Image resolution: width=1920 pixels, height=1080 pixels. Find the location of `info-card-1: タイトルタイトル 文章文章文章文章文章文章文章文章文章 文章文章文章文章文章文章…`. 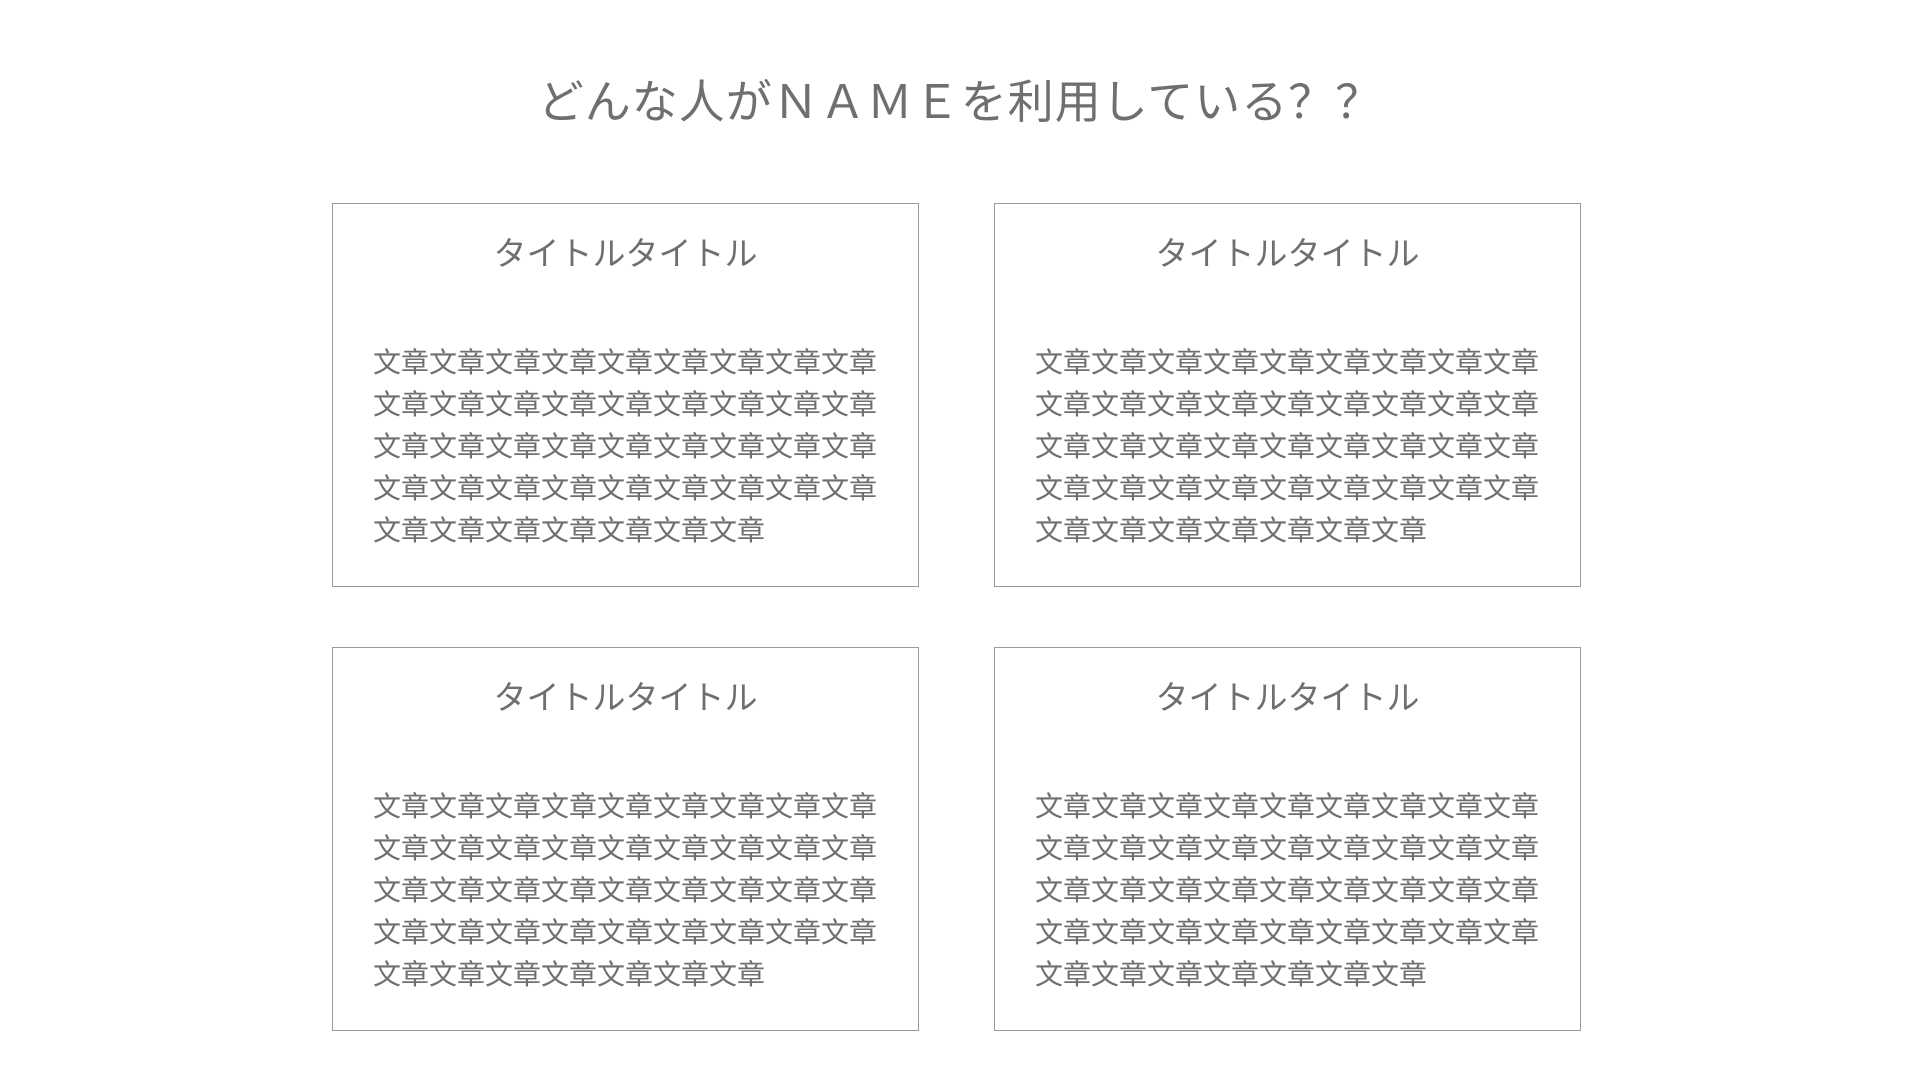

info-card-1: タイトルタイトル 文章文章文章文章文章文章文章文章文章 文章文章文章文章文章文章… is located at coordinates (625, 395).